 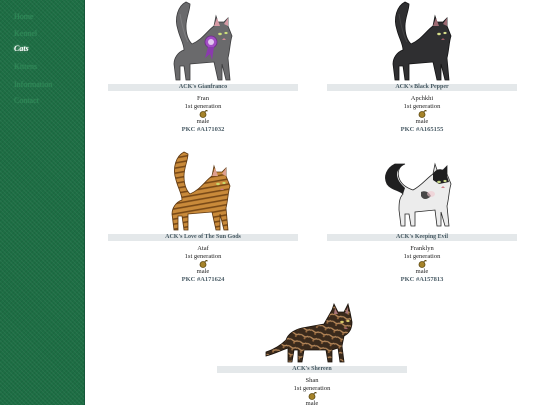 I want to click on nav-home-link: Home, so click(x=24, y=16).